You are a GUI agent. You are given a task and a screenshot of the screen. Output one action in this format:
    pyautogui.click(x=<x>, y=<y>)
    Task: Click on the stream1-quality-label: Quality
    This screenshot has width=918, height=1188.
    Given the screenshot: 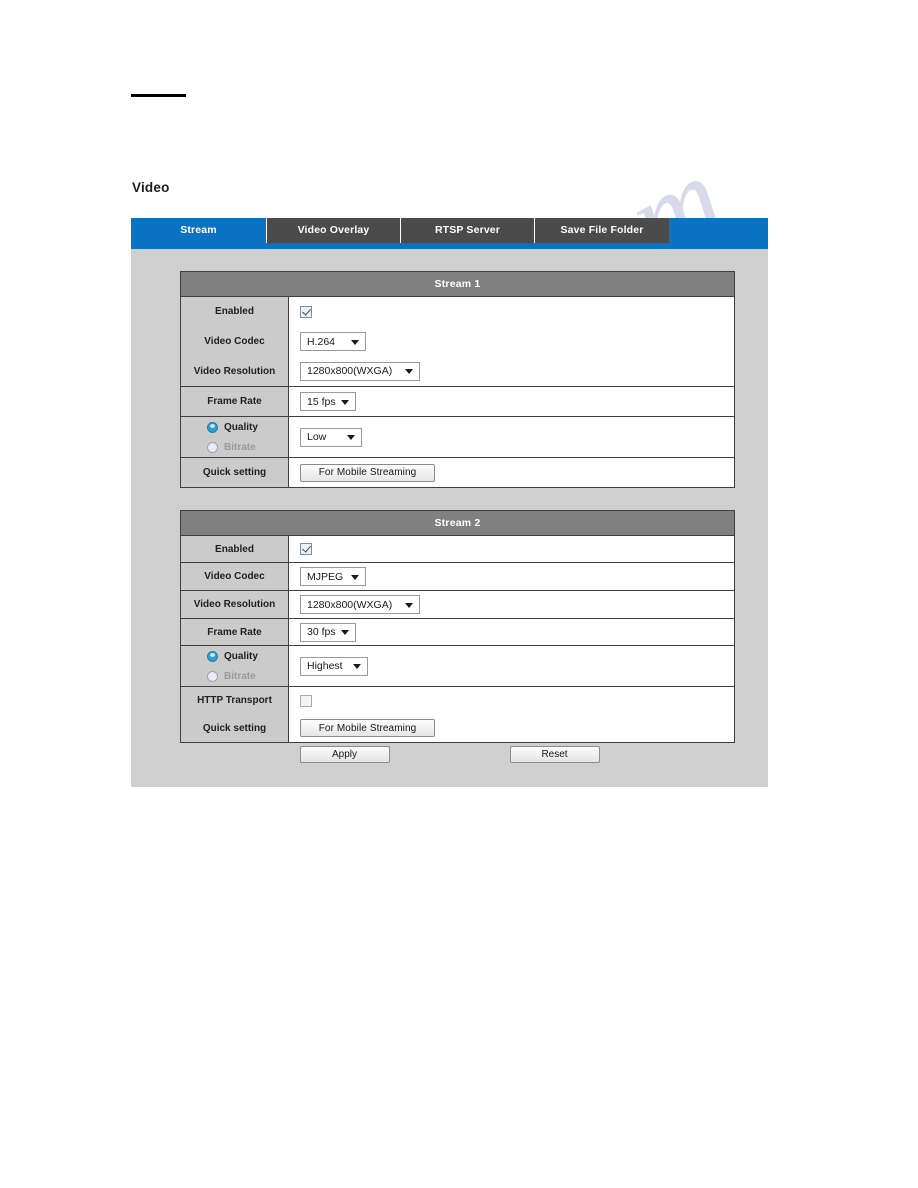 What is the action you would take?
    pyautogui.click(x=241, y=427)
    